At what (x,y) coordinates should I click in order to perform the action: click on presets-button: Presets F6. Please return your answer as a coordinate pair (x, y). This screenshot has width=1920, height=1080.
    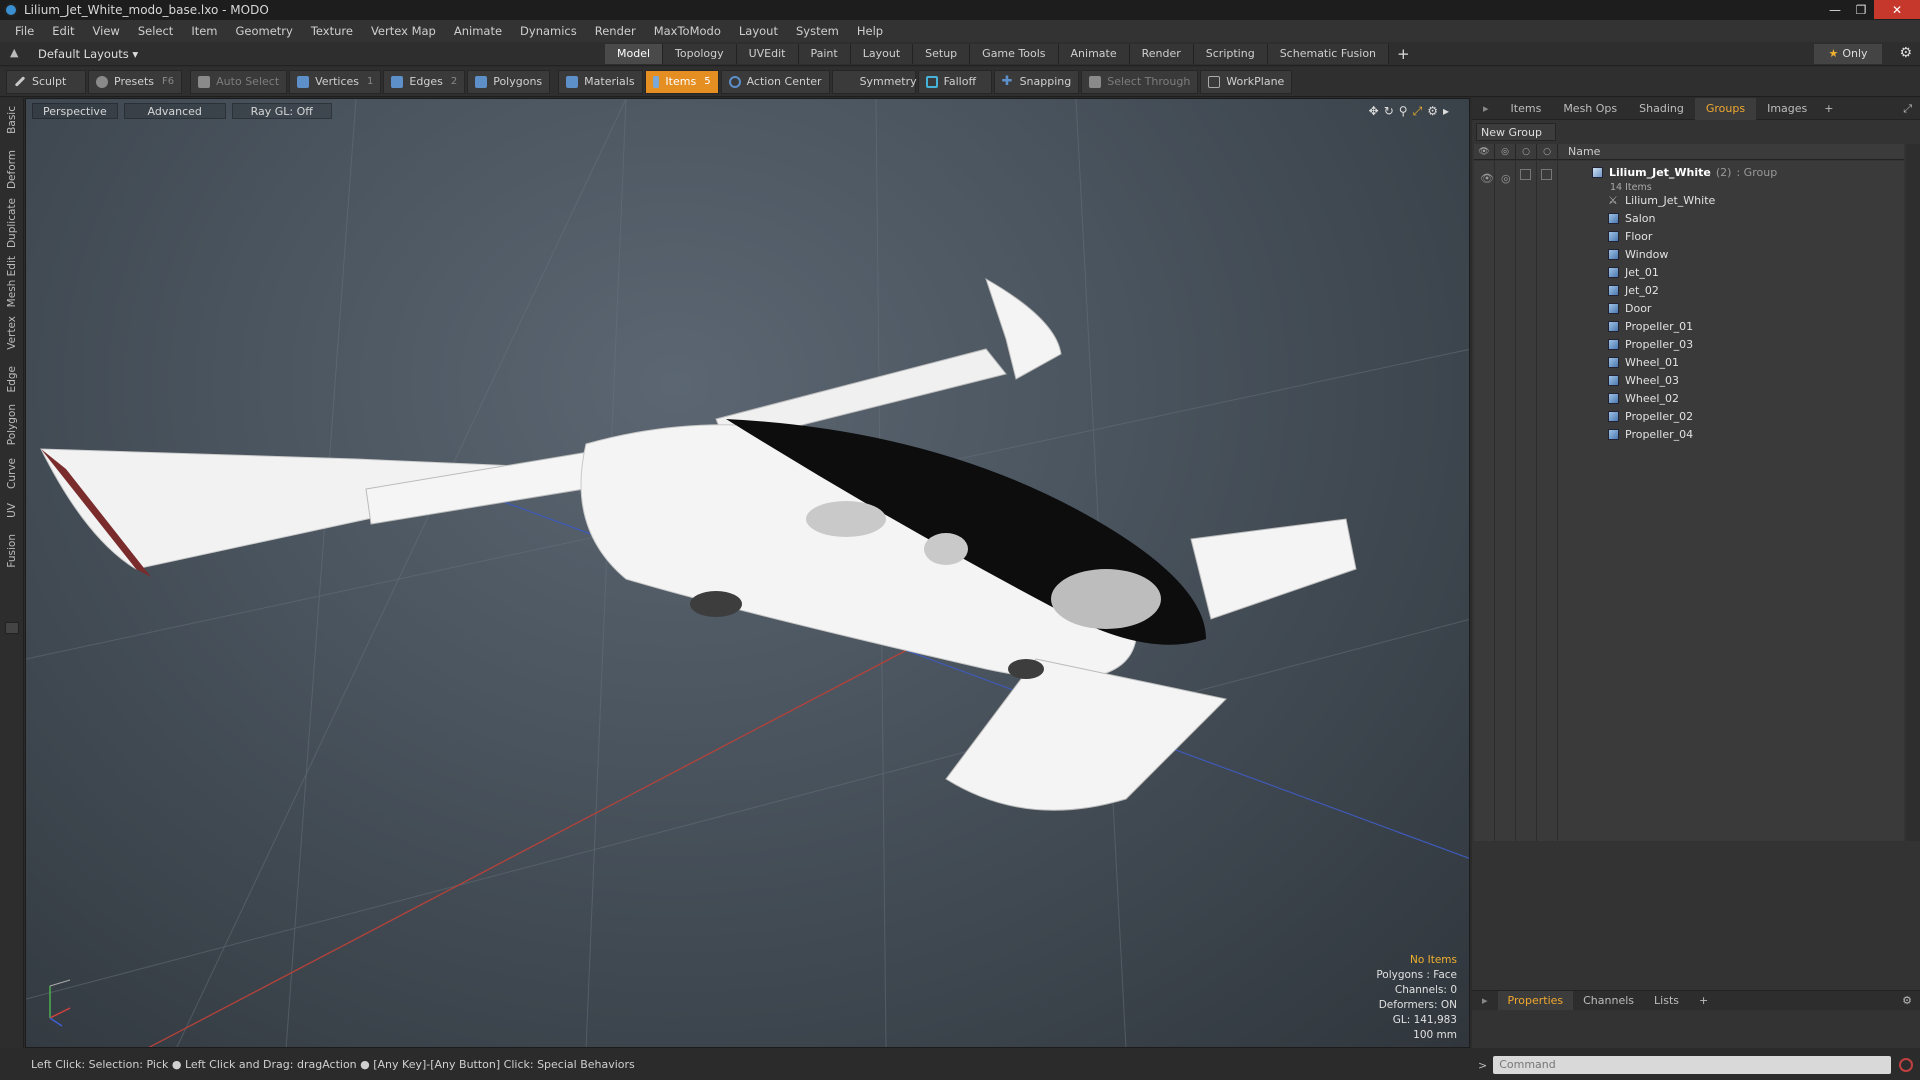
    Looking at the image, I should click on (135, 81).